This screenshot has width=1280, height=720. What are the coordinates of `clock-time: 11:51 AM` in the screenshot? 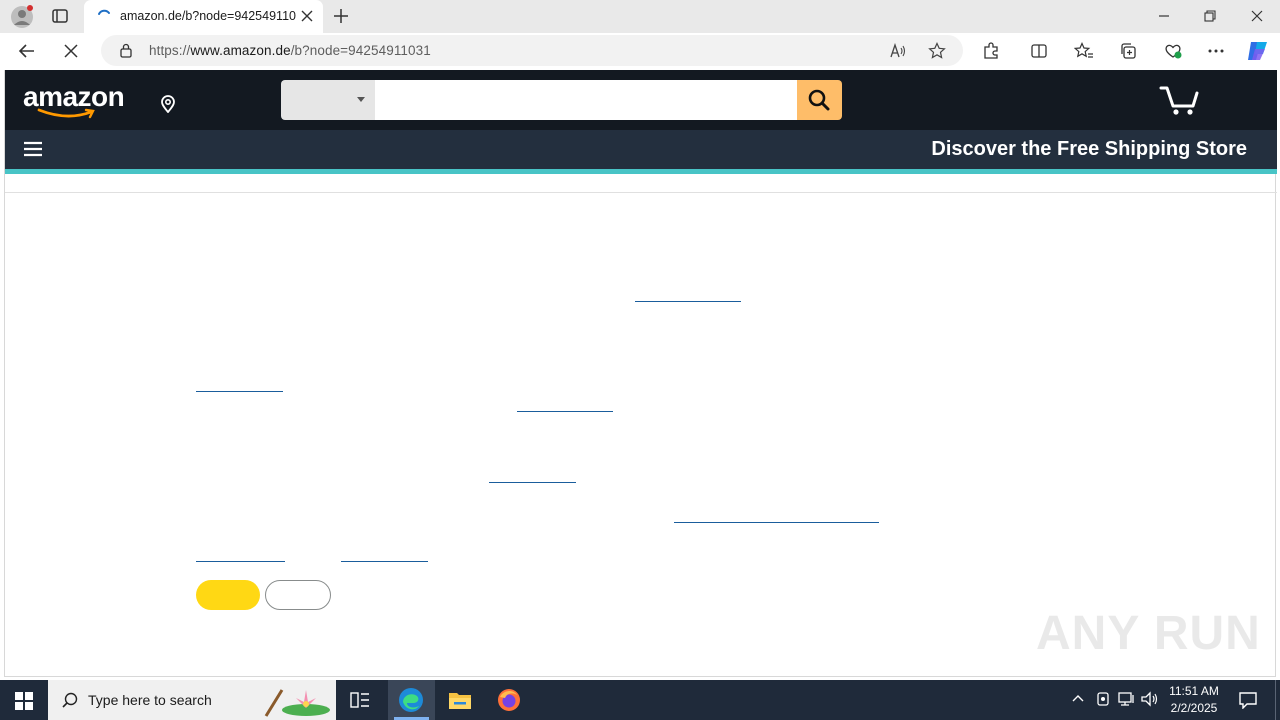 It's located at (1194, 691).